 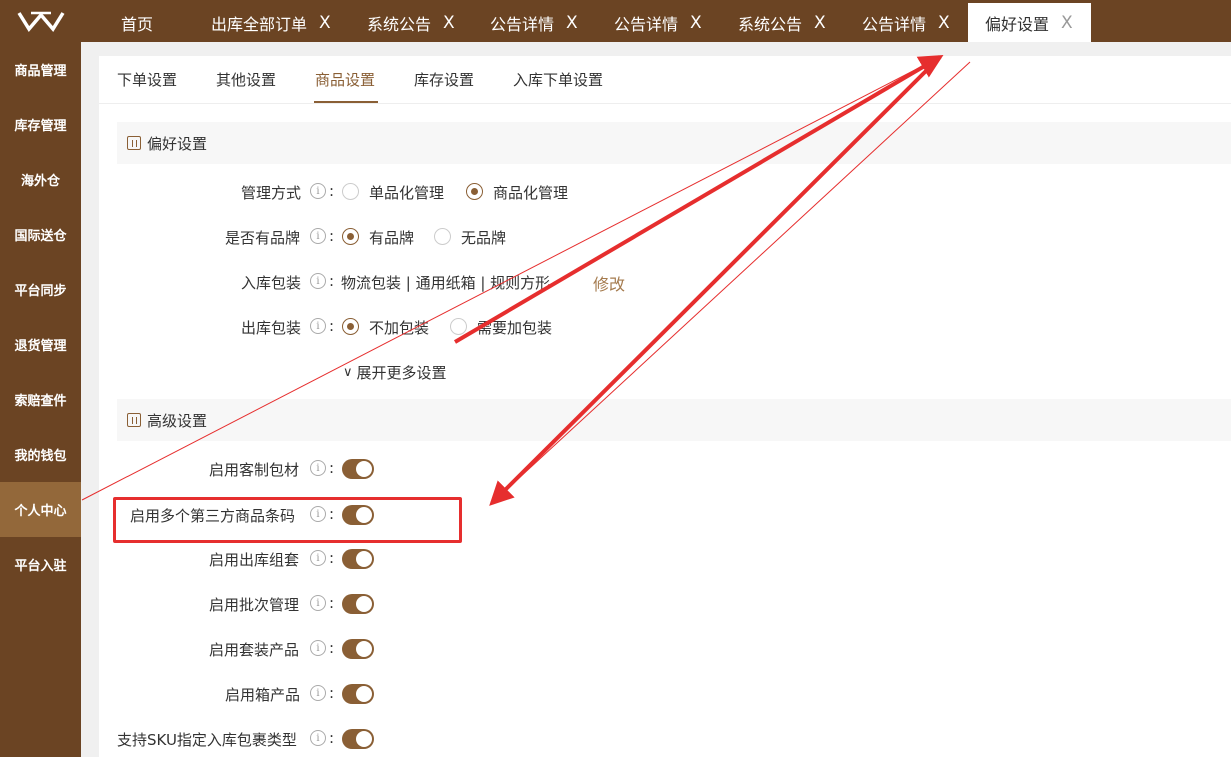 I want to click on sidebar-item-wallet: 我的钱包, so click(x=40, y=454).